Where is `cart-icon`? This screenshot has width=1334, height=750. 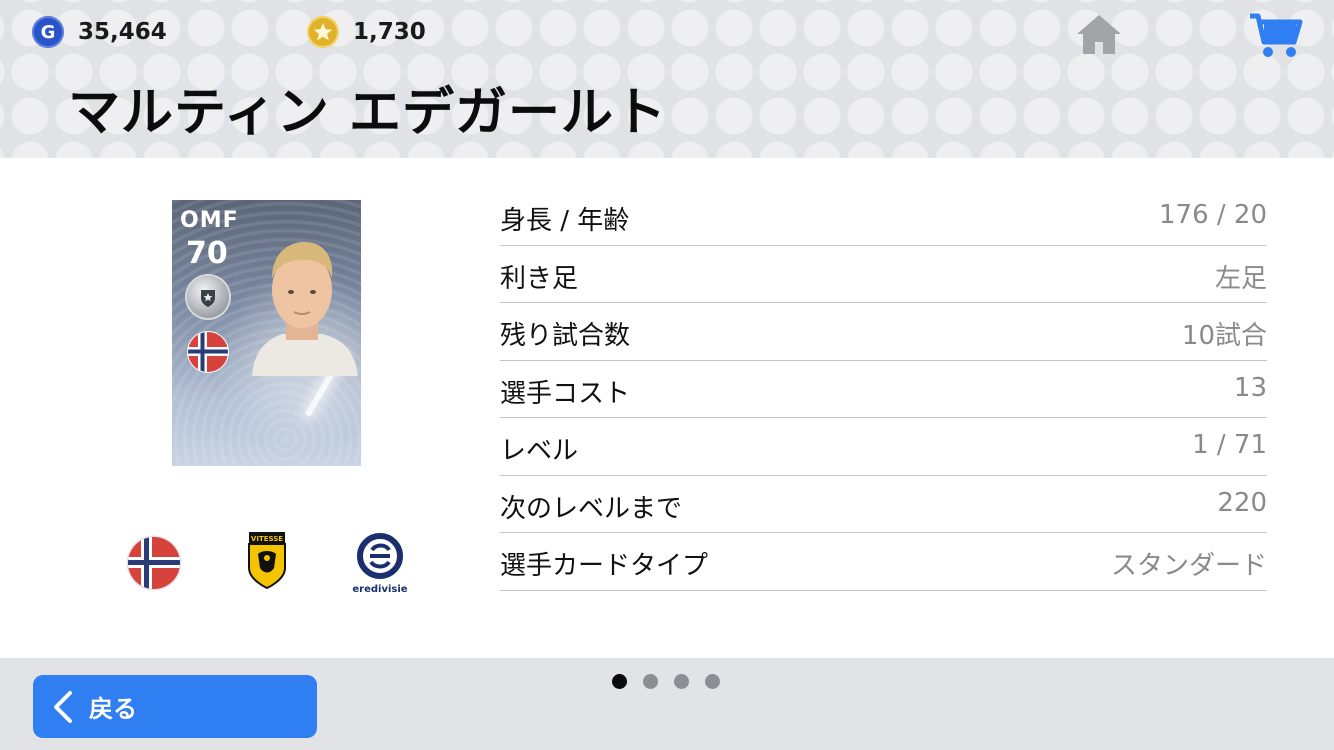
cart-icon is located at coordinates (1276, 35).